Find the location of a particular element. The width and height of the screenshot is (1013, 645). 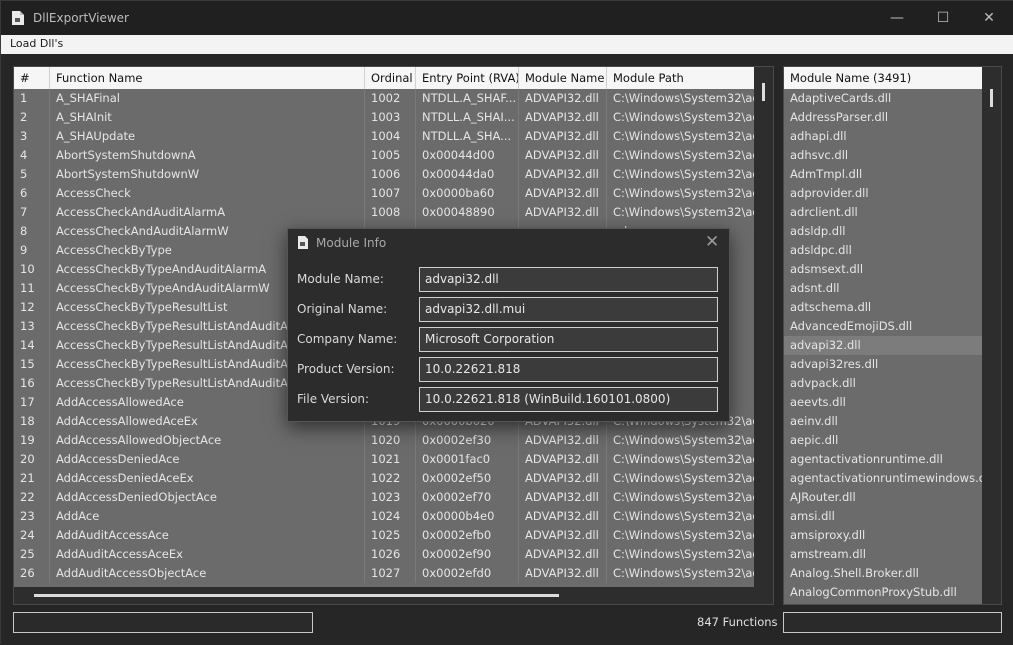

function-filter-input is located at coordinates (163, 622).